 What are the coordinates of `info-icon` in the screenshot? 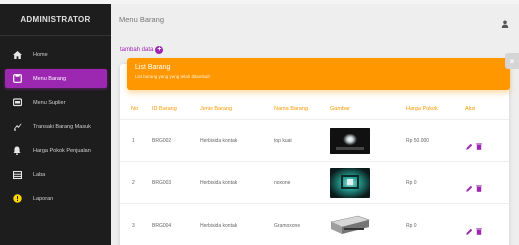 It's located at (17, 198).